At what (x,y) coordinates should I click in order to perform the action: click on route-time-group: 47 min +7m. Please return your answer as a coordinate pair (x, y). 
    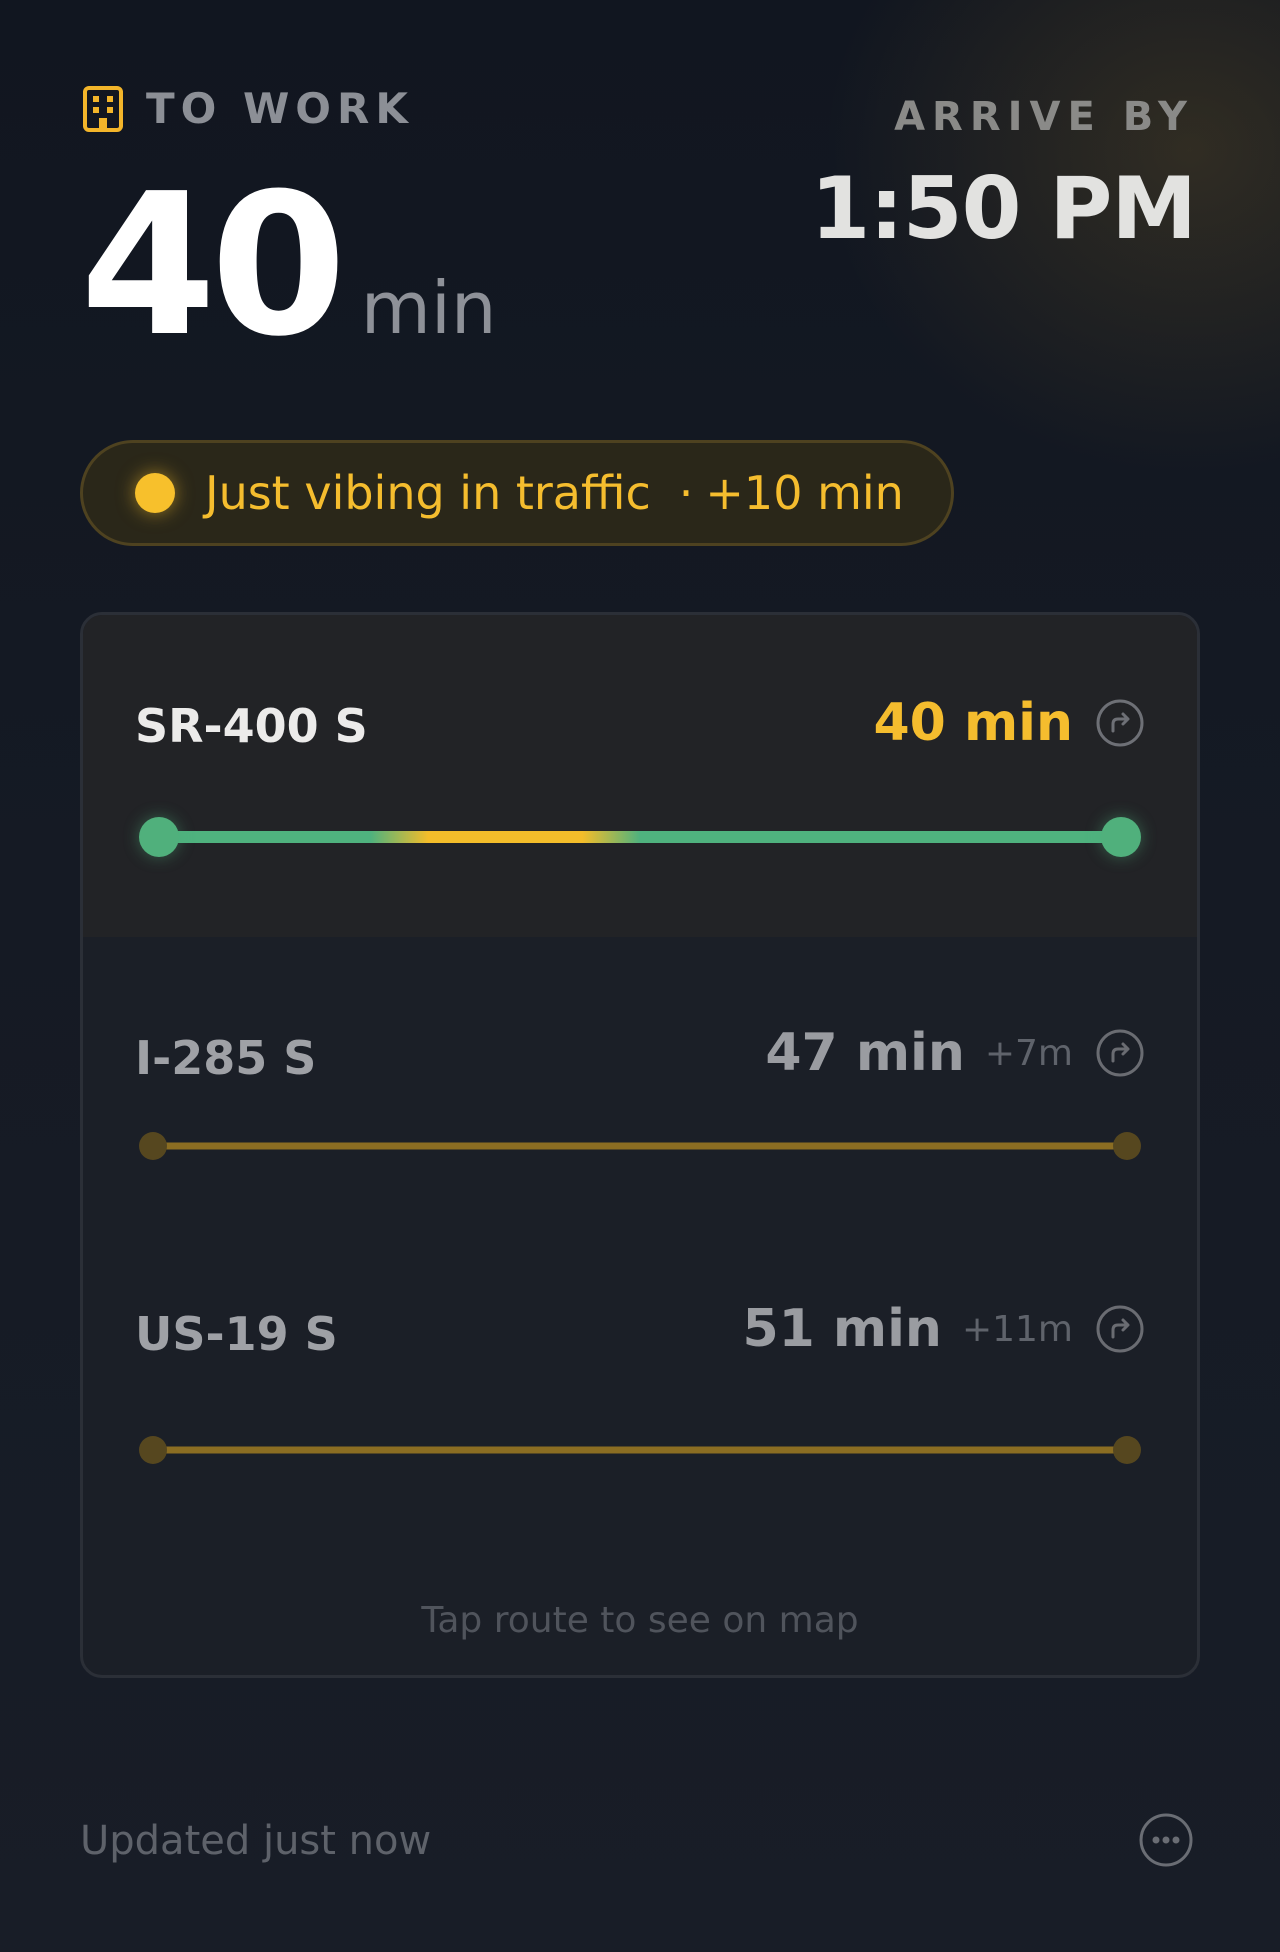
    Looking at the image, I should click on (955, 1053).